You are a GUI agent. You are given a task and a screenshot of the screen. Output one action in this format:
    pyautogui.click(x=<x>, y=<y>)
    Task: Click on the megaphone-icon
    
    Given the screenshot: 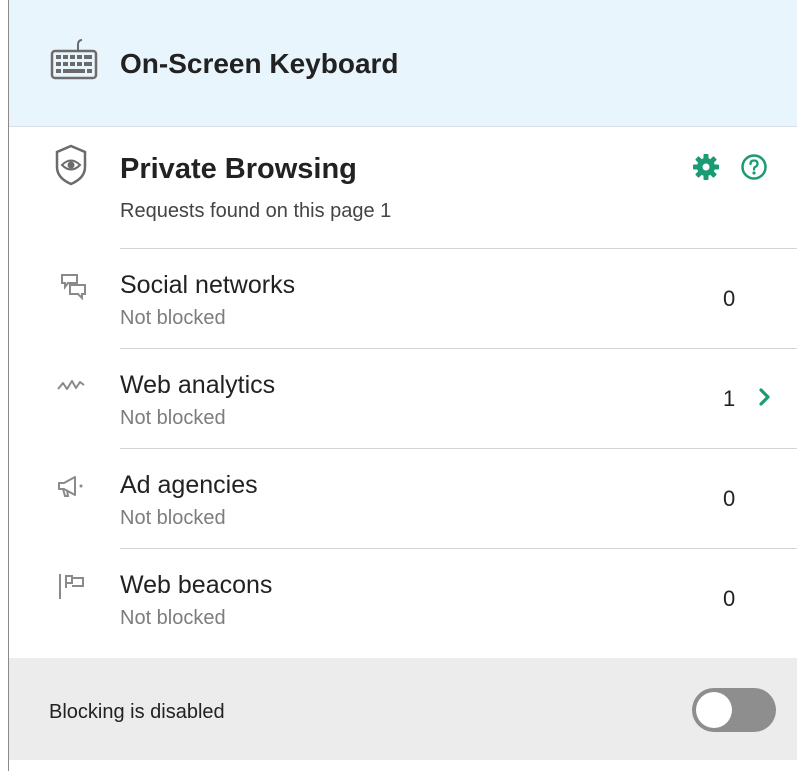 What is the action you would take?
    pyautogui.click(x=70, y=486)
    